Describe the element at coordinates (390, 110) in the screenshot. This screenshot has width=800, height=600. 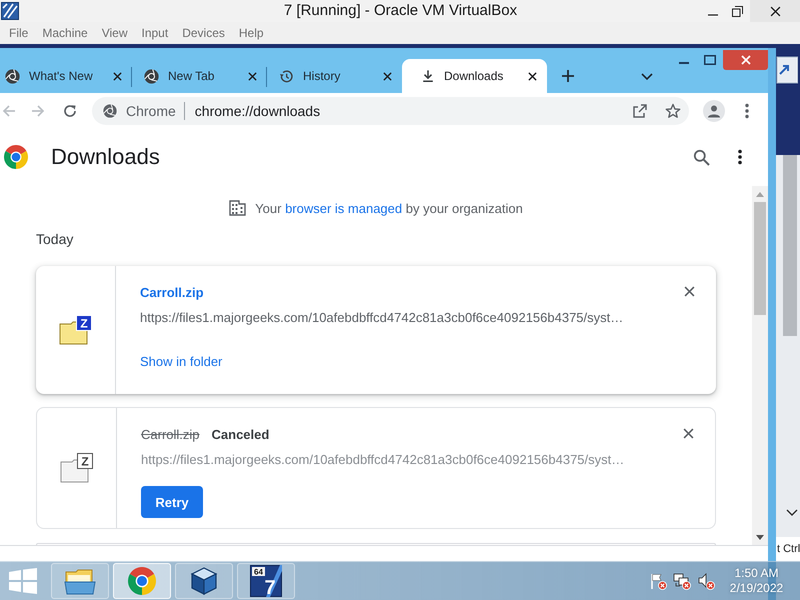
I see `address-bar: Chrome chrome://downloads` at that location.